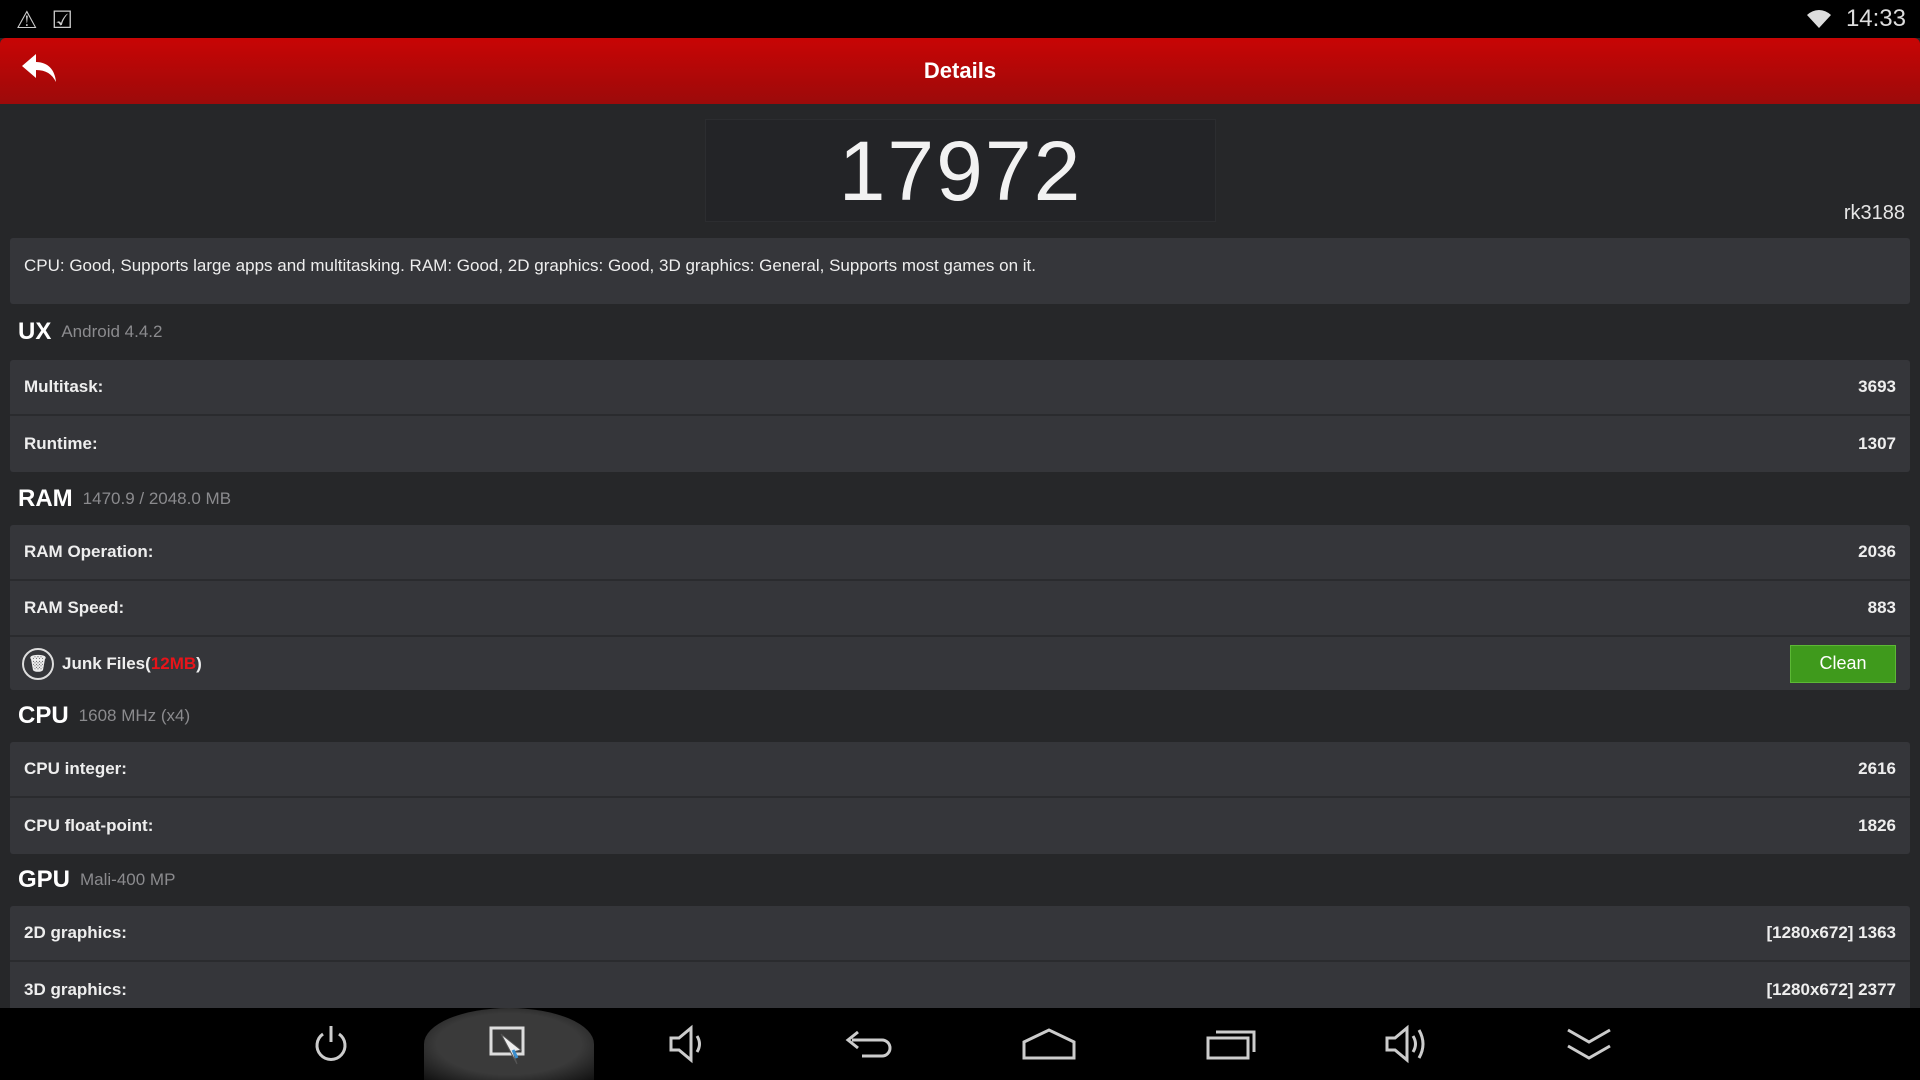 The image size is (1920, 1080). I want to click on section-title: GPU, so click(44, 879).